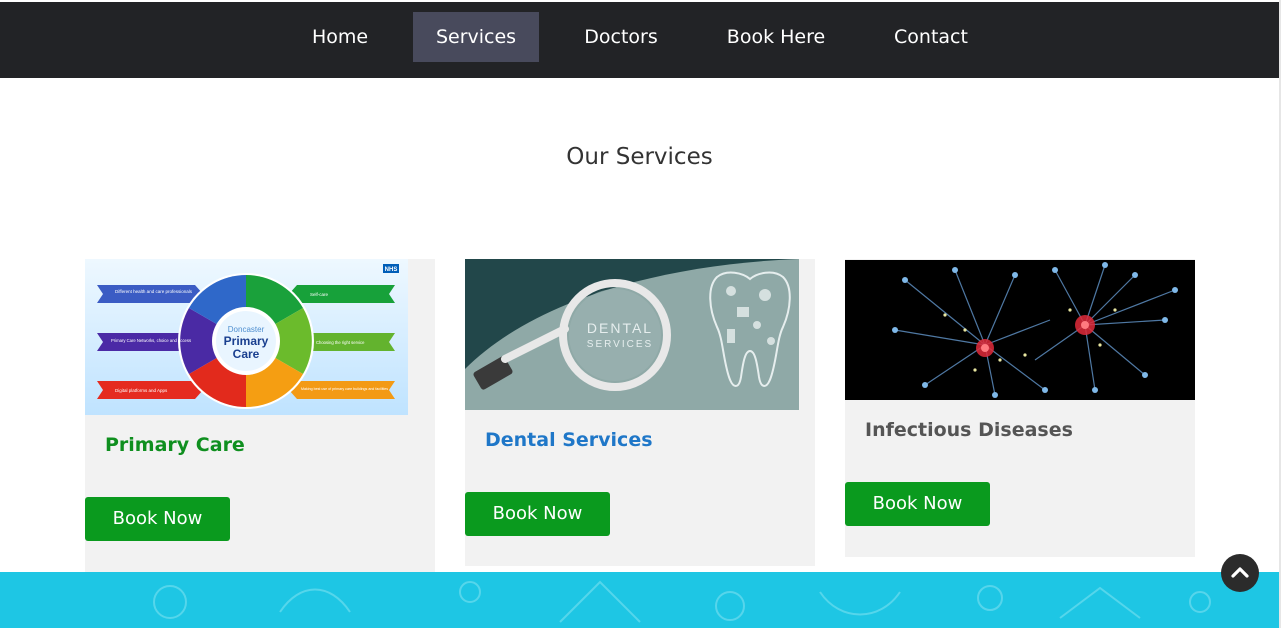  Describe the element at coordinates (340, 37) in the screenshot. I see `nav-home: Home` at that location.